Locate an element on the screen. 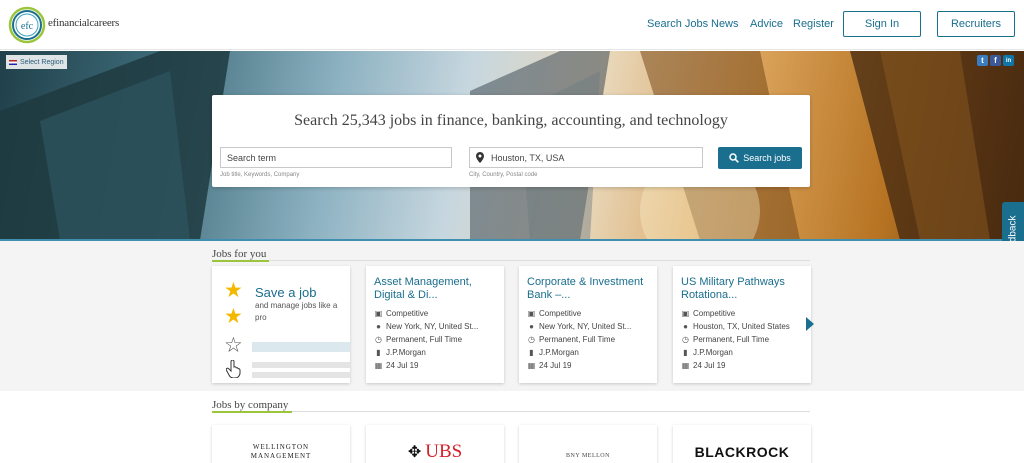 The width and height of the screenshot is (1024, 463). search-jobs-button: Search jobs is located at coordinates (760, 158).